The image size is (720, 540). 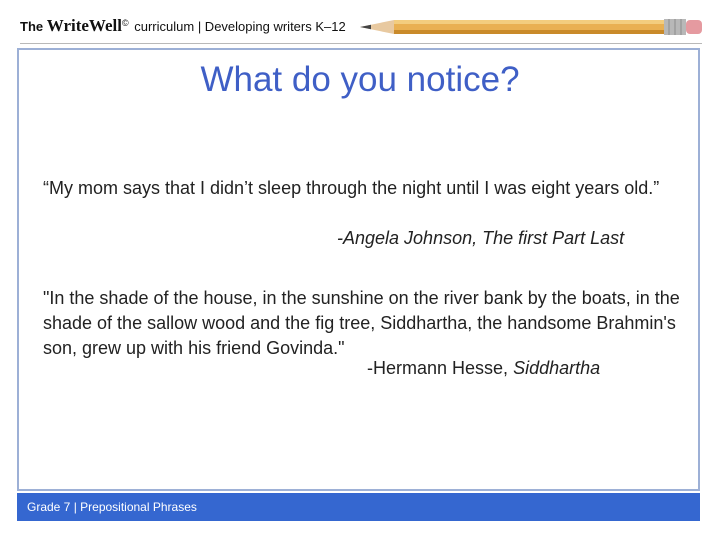 What do you see at coordinates (531, 27) in the screenshot?
I see `pencil-icon` at bounding box center [531, 27].